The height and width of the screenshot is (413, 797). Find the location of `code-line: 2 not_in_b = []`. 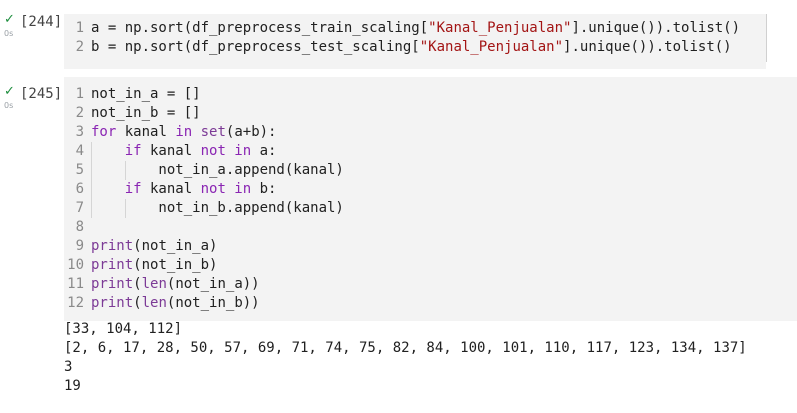

code-line: 2 not_in_b = [] is located at coordinates (430, 113).